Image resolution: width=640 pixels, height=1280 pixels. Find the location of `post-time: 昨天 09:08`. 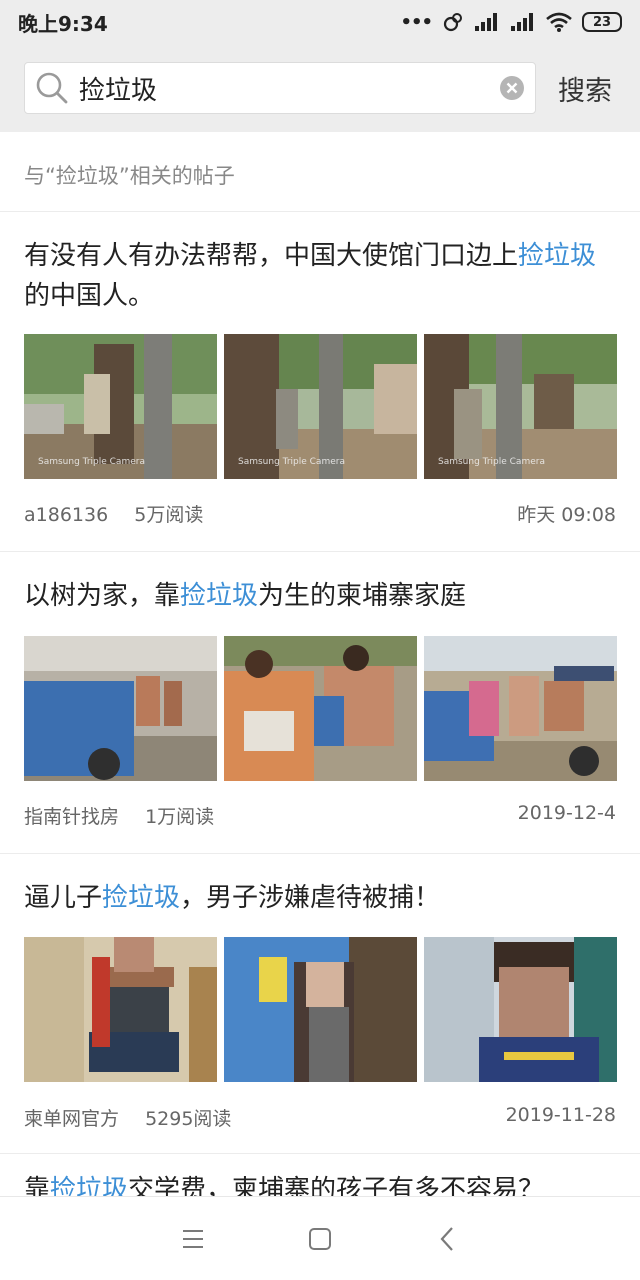

post-time: 昨天 09:08 is located at coordinates (566, 515).